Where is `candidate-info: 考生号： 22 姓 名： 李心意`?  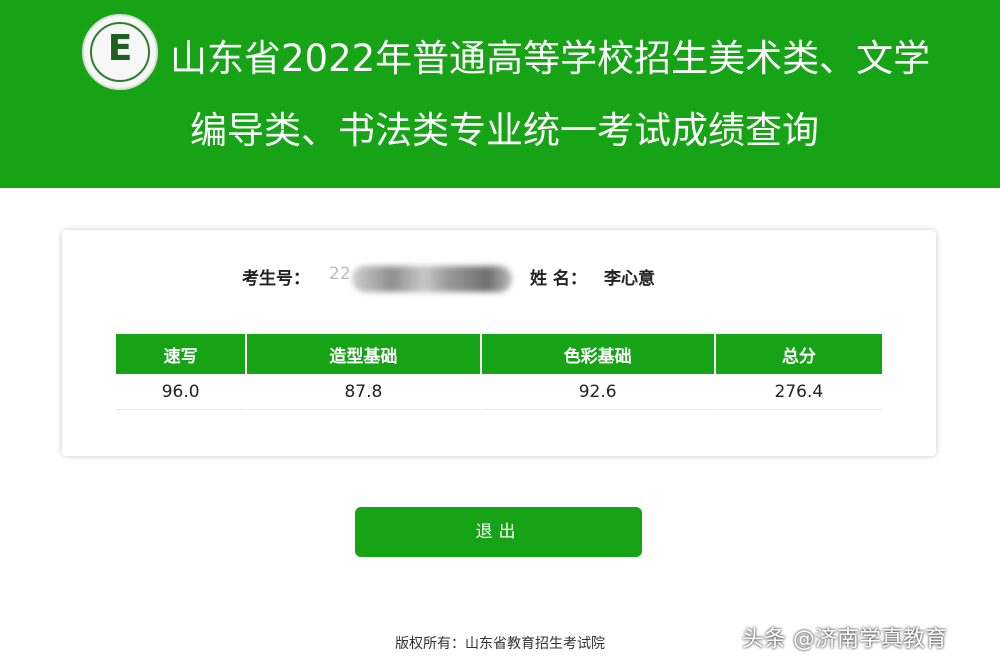 candidate-info: 考生号： 22 姓 名： 李心意 is located at coordinates (499, 279).